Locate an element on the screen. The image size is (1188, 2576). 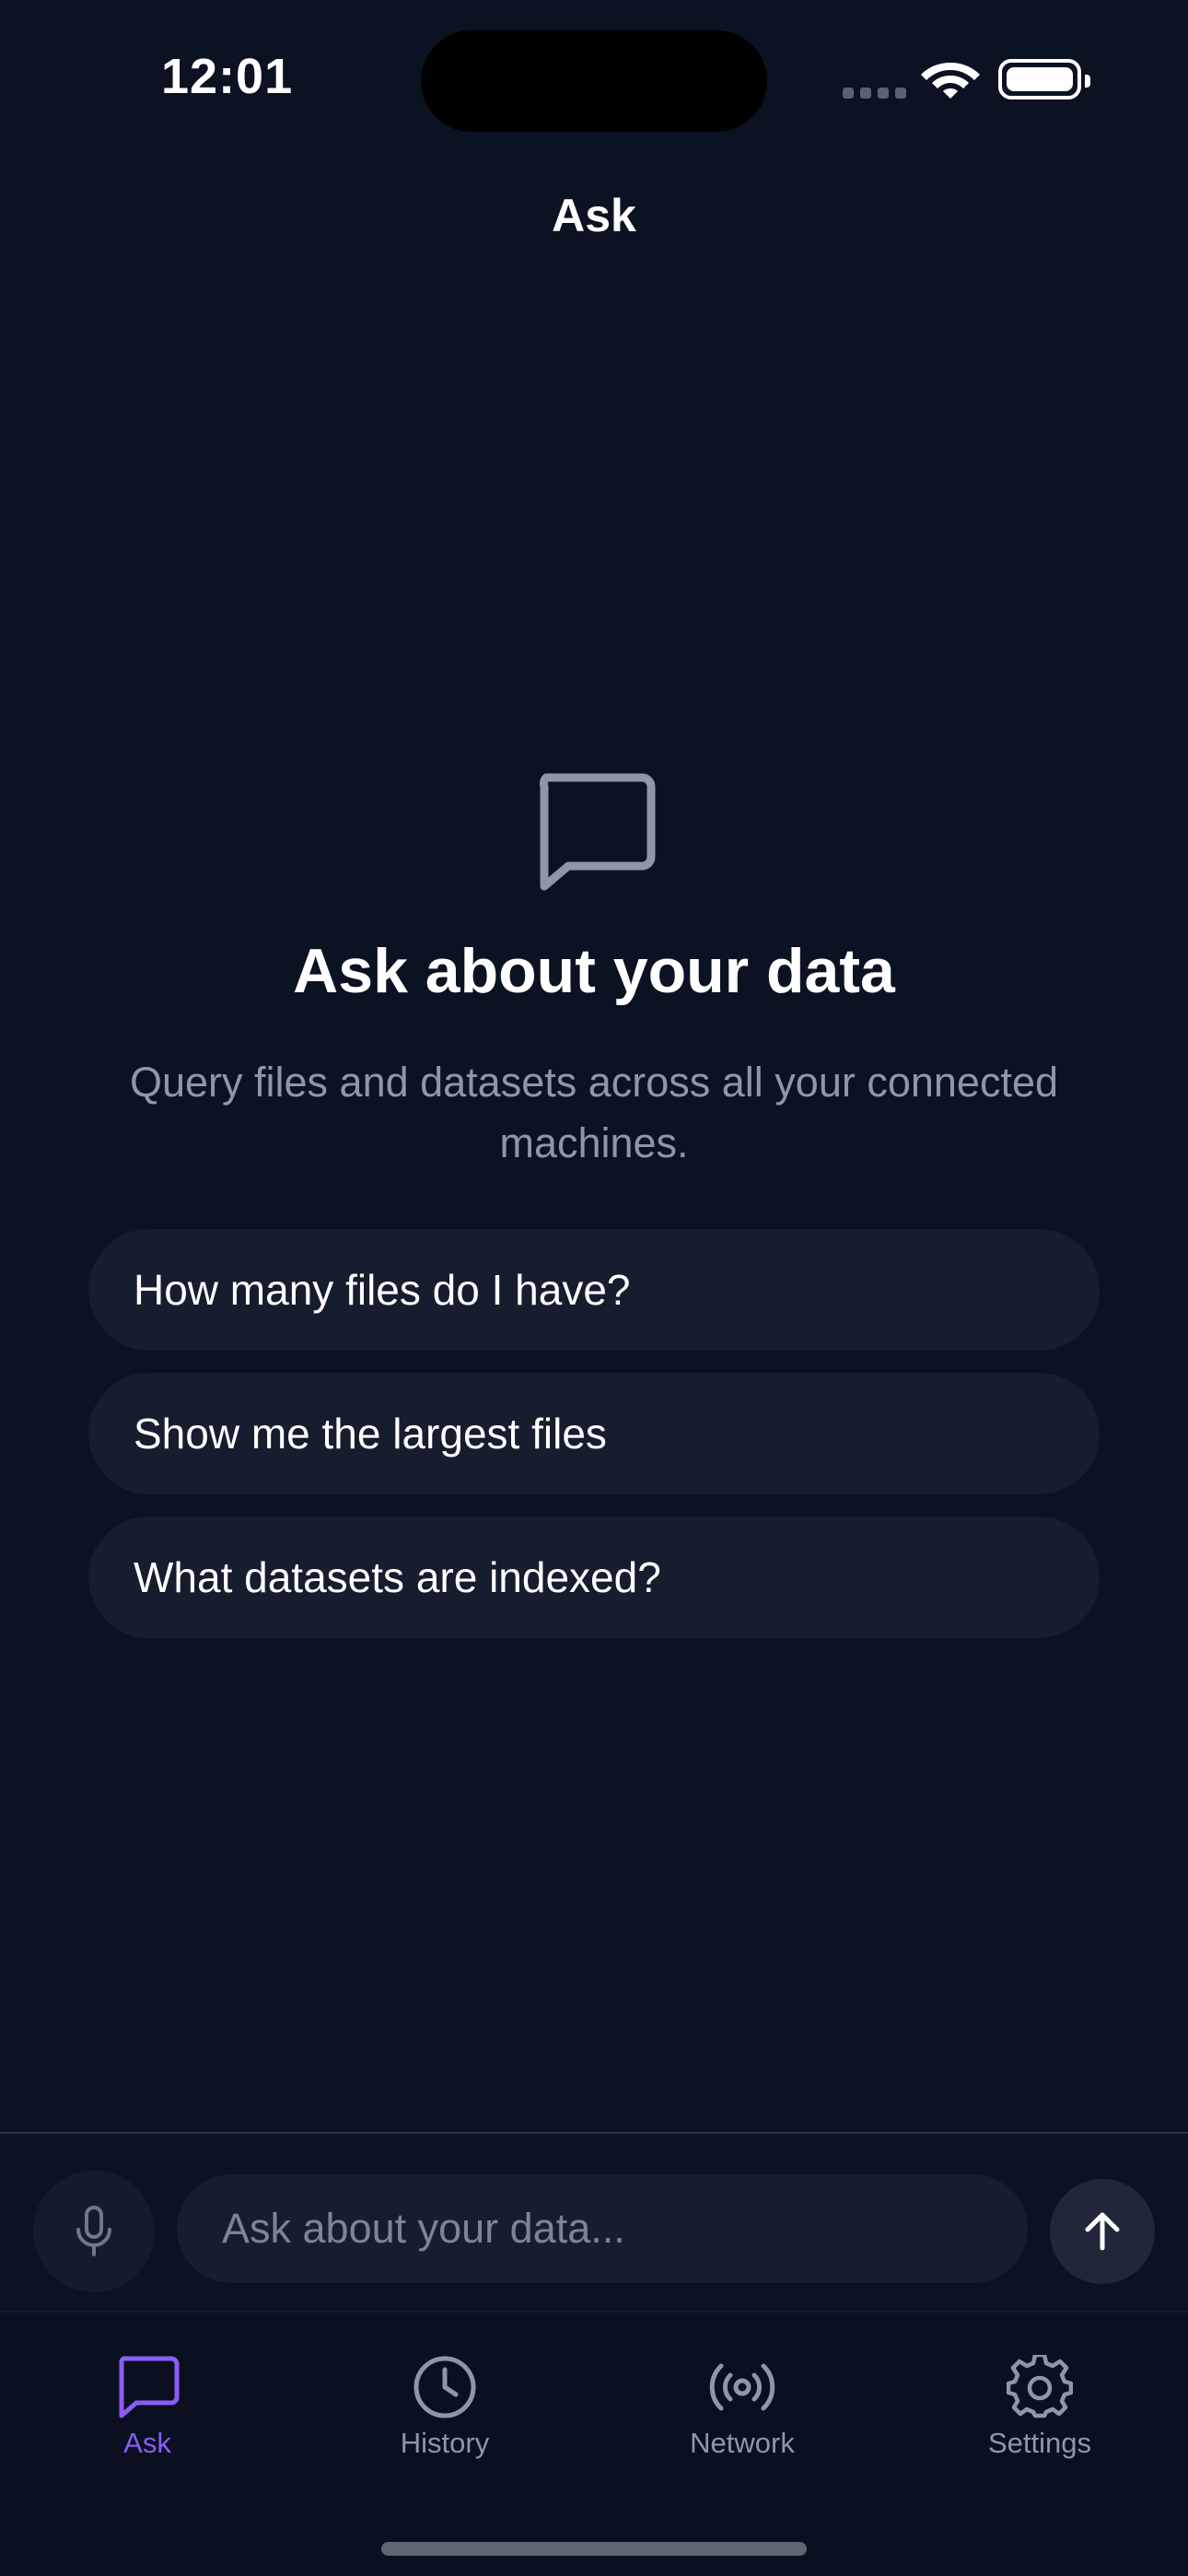
tab-label: Ask is located at coordinates (147, 2443).